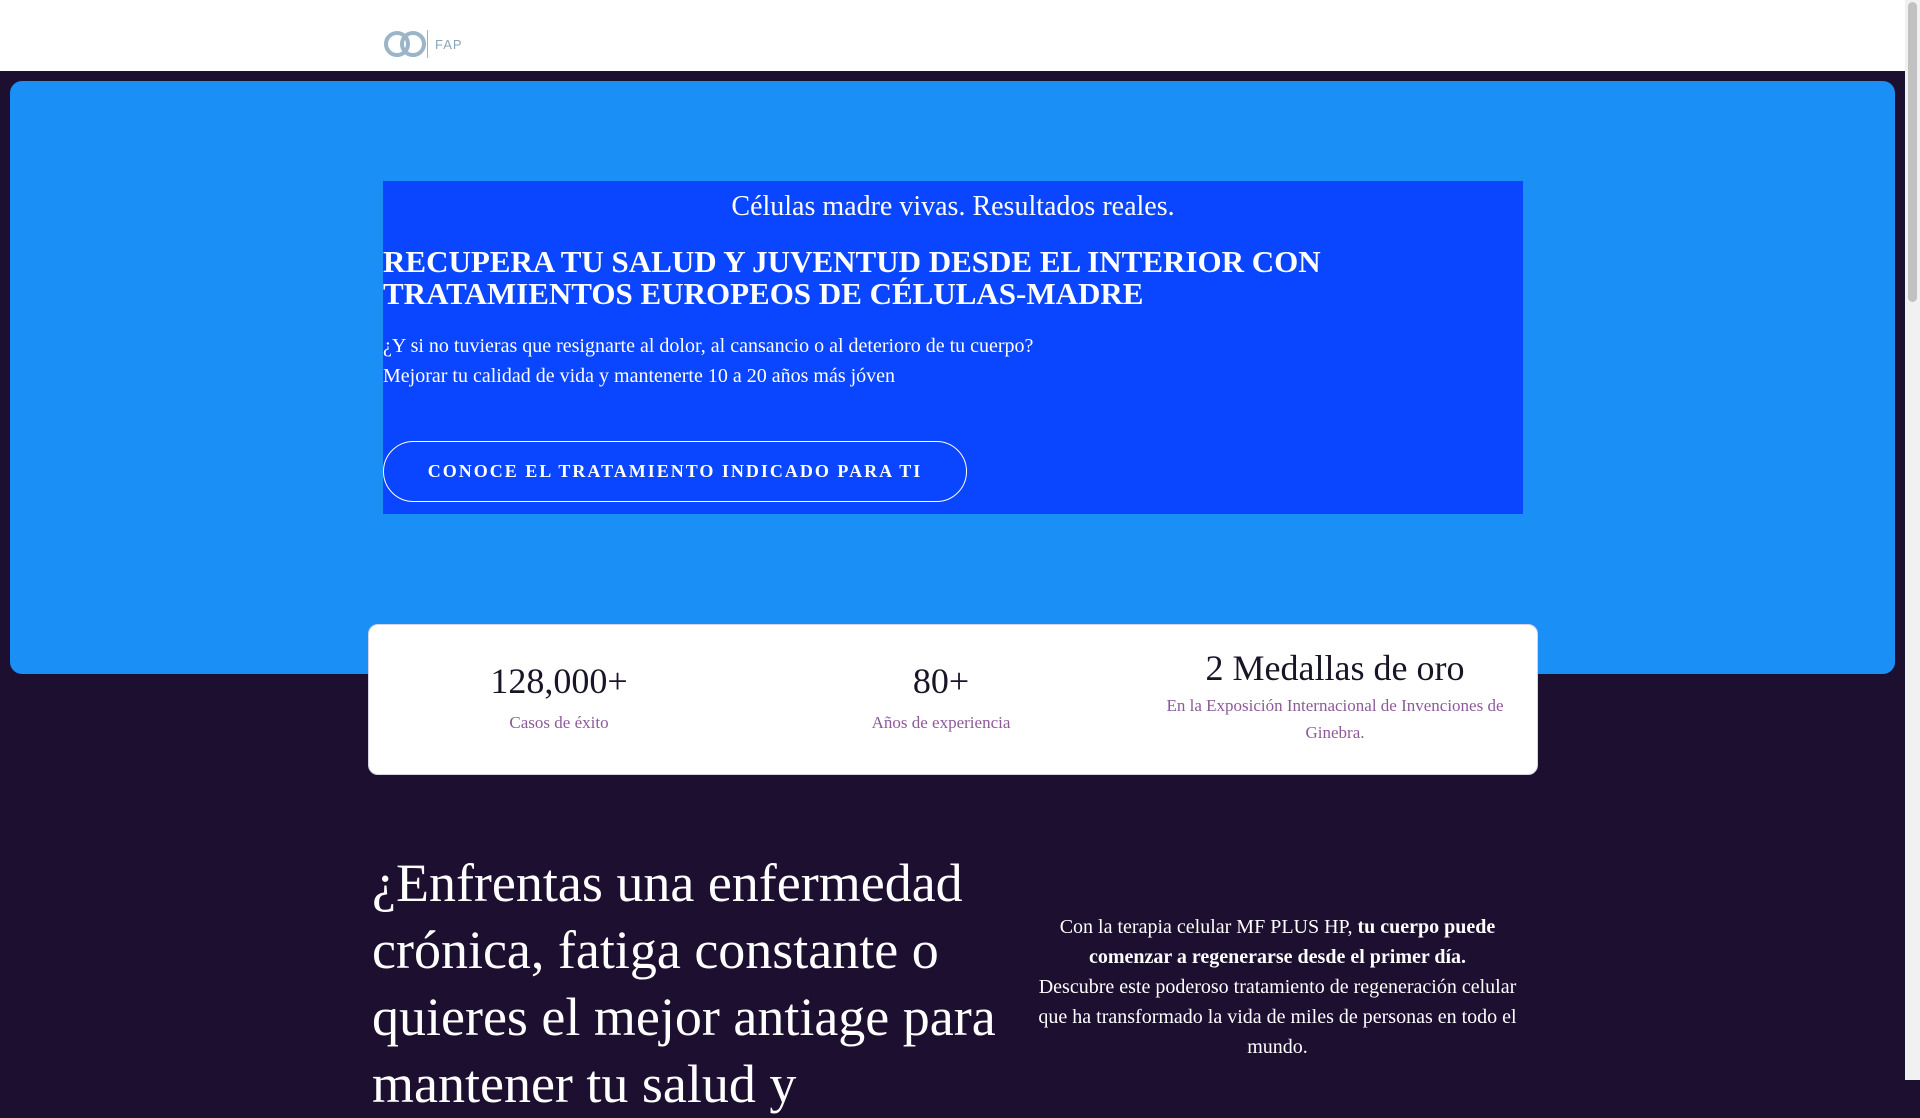  Describe the element at coordinates (1335, 668) in the screenshot. I see `stat-value: 2 Medallas de oro` at that location.